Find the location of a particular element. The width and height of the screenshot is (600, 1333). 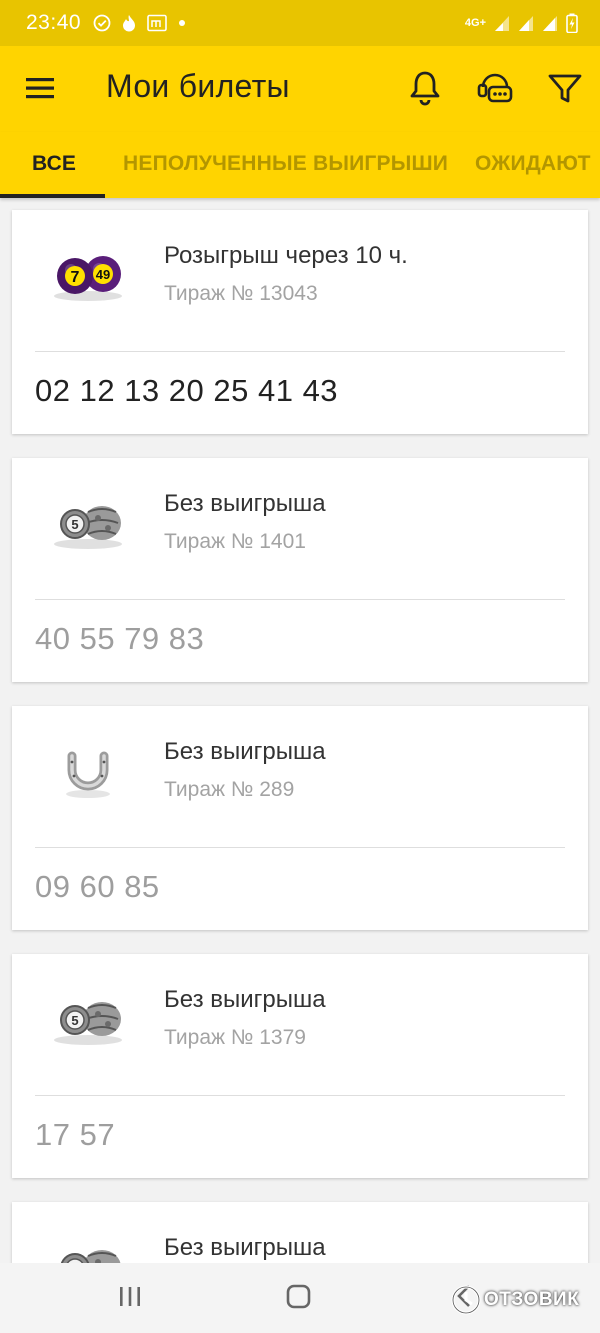

tab-unclaimed-winnings: НЕПОЛУЧЕННЫЕ ВЫИГРЫШИ is located at coordinates (285, 165).